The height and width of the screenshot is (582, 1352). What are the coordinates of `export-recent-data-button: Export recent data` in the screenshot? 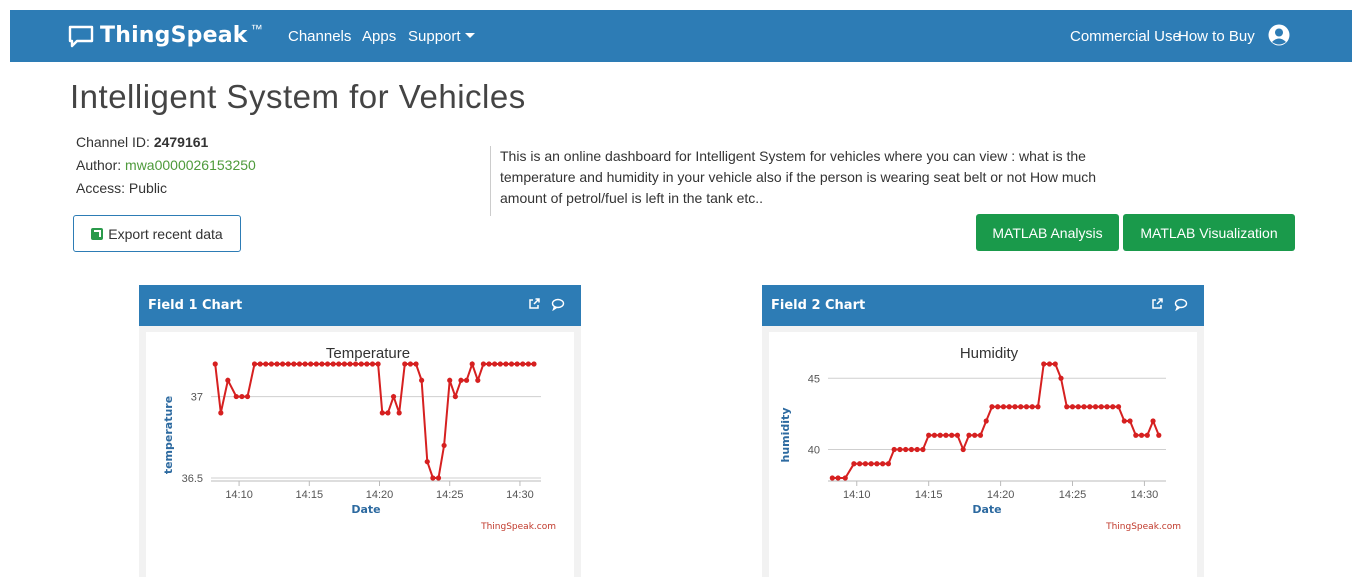 It's located at (157, 233).